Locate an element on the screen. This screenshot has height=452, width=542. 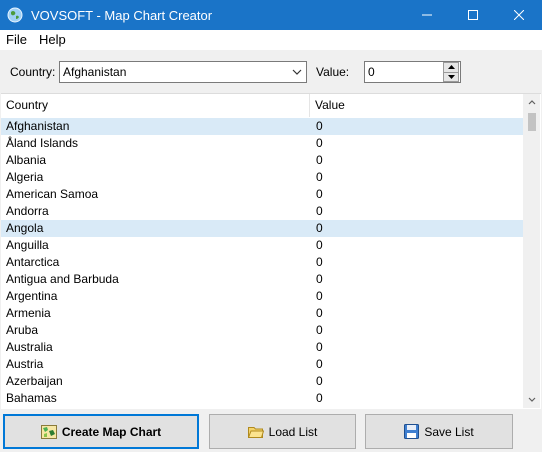
table-row: Anguilla 0 is located at coordinates (262, 245).